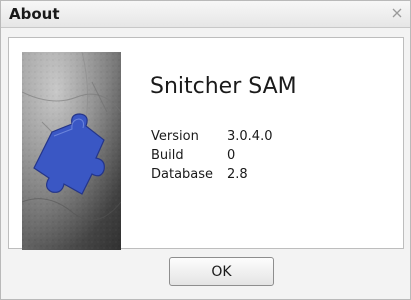 The image size is (411, 300). Describe the element at coordinates (205, 14) in the screenshot. I see `title-bar: About` at that location.